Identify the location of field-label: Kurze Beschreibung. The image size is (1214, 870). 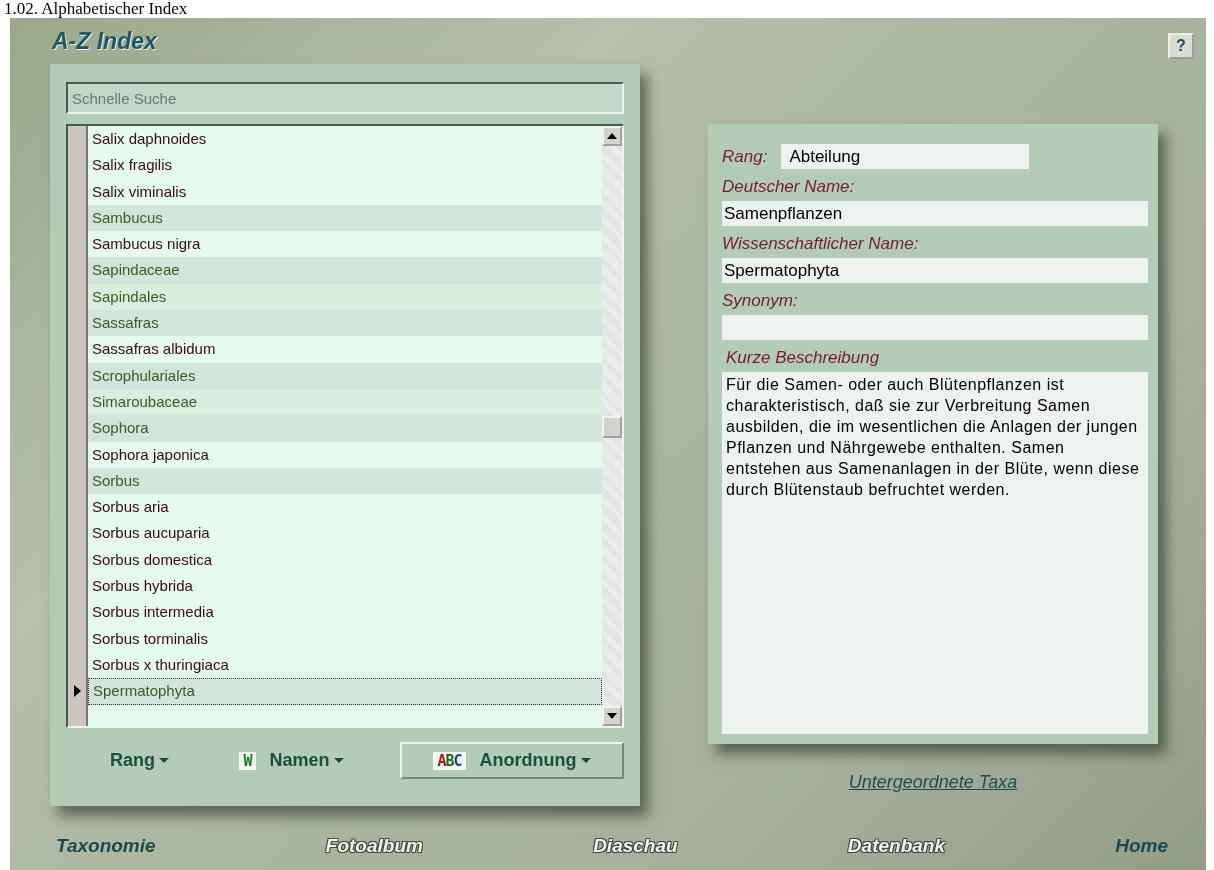
(803, 358).